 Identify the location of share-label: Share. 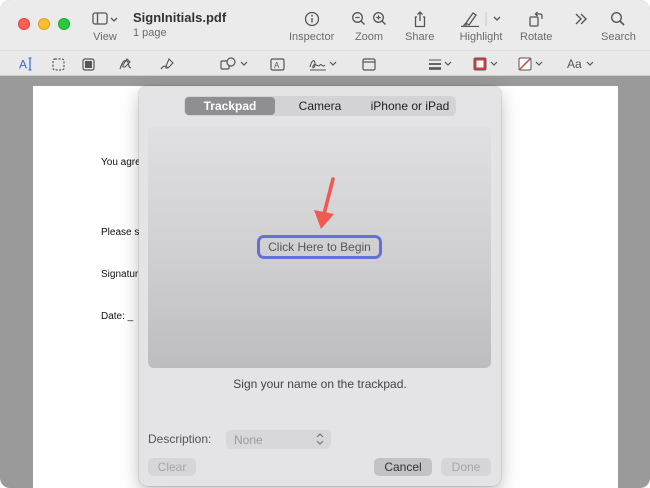
(420, 37).